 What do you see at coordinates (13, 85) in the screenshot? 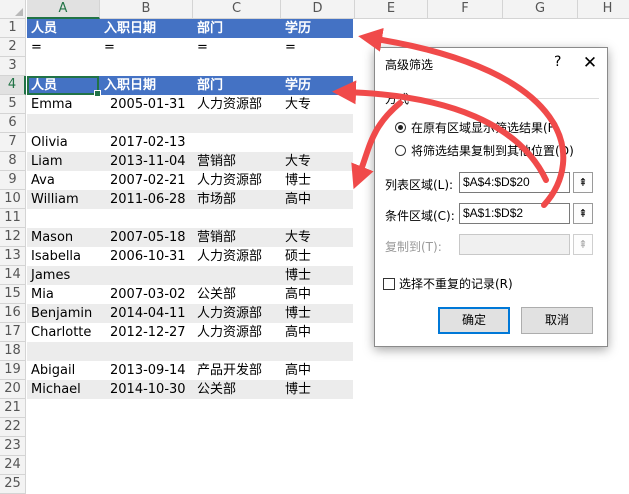
I see `row-header-4: 4` at bounding box center [13, 85].